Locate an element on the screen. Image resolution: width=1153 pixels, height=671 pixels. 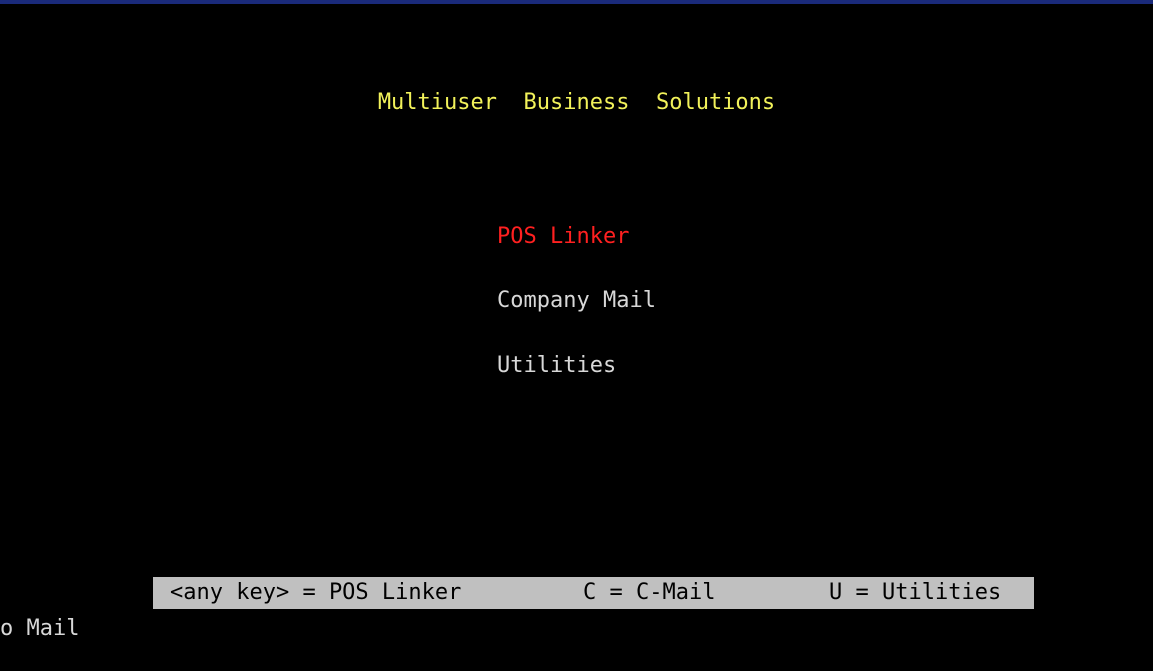
menu-item-utilities: Utilities is located at coordinates (556, 366).